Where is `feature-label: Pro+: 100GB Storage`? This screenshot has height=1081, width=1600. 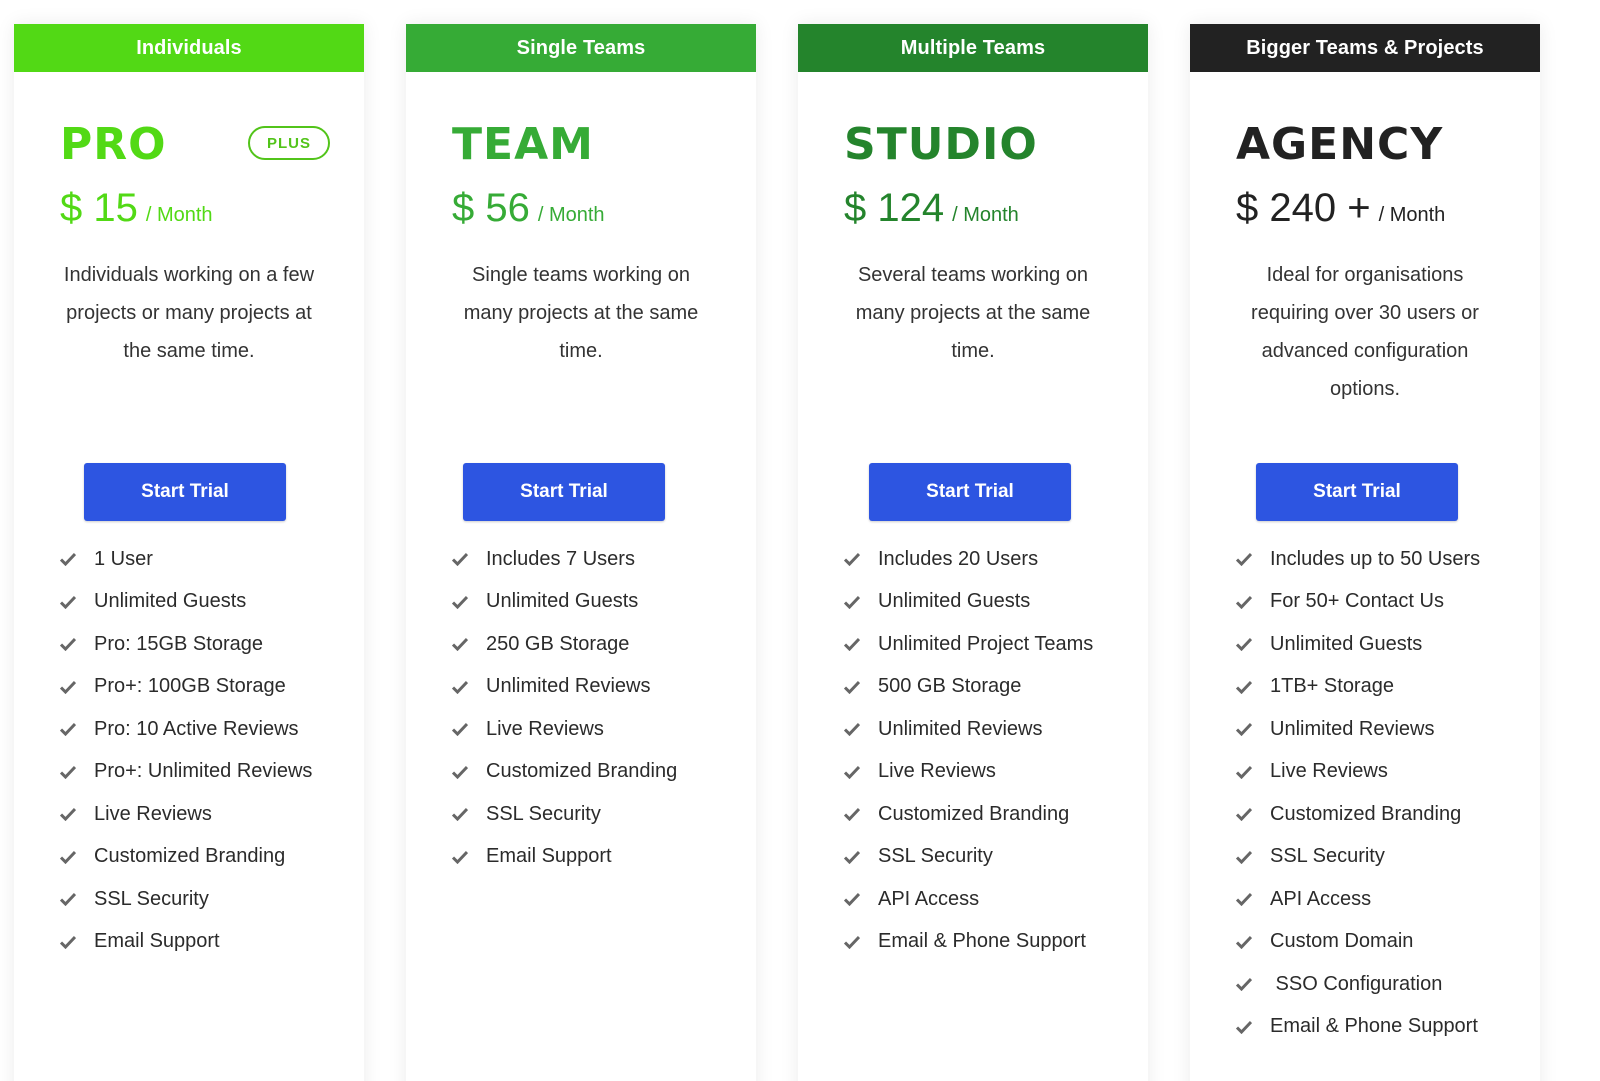 feature-label: Pro+: 100GB Storage is located at coordinates (190, 686).